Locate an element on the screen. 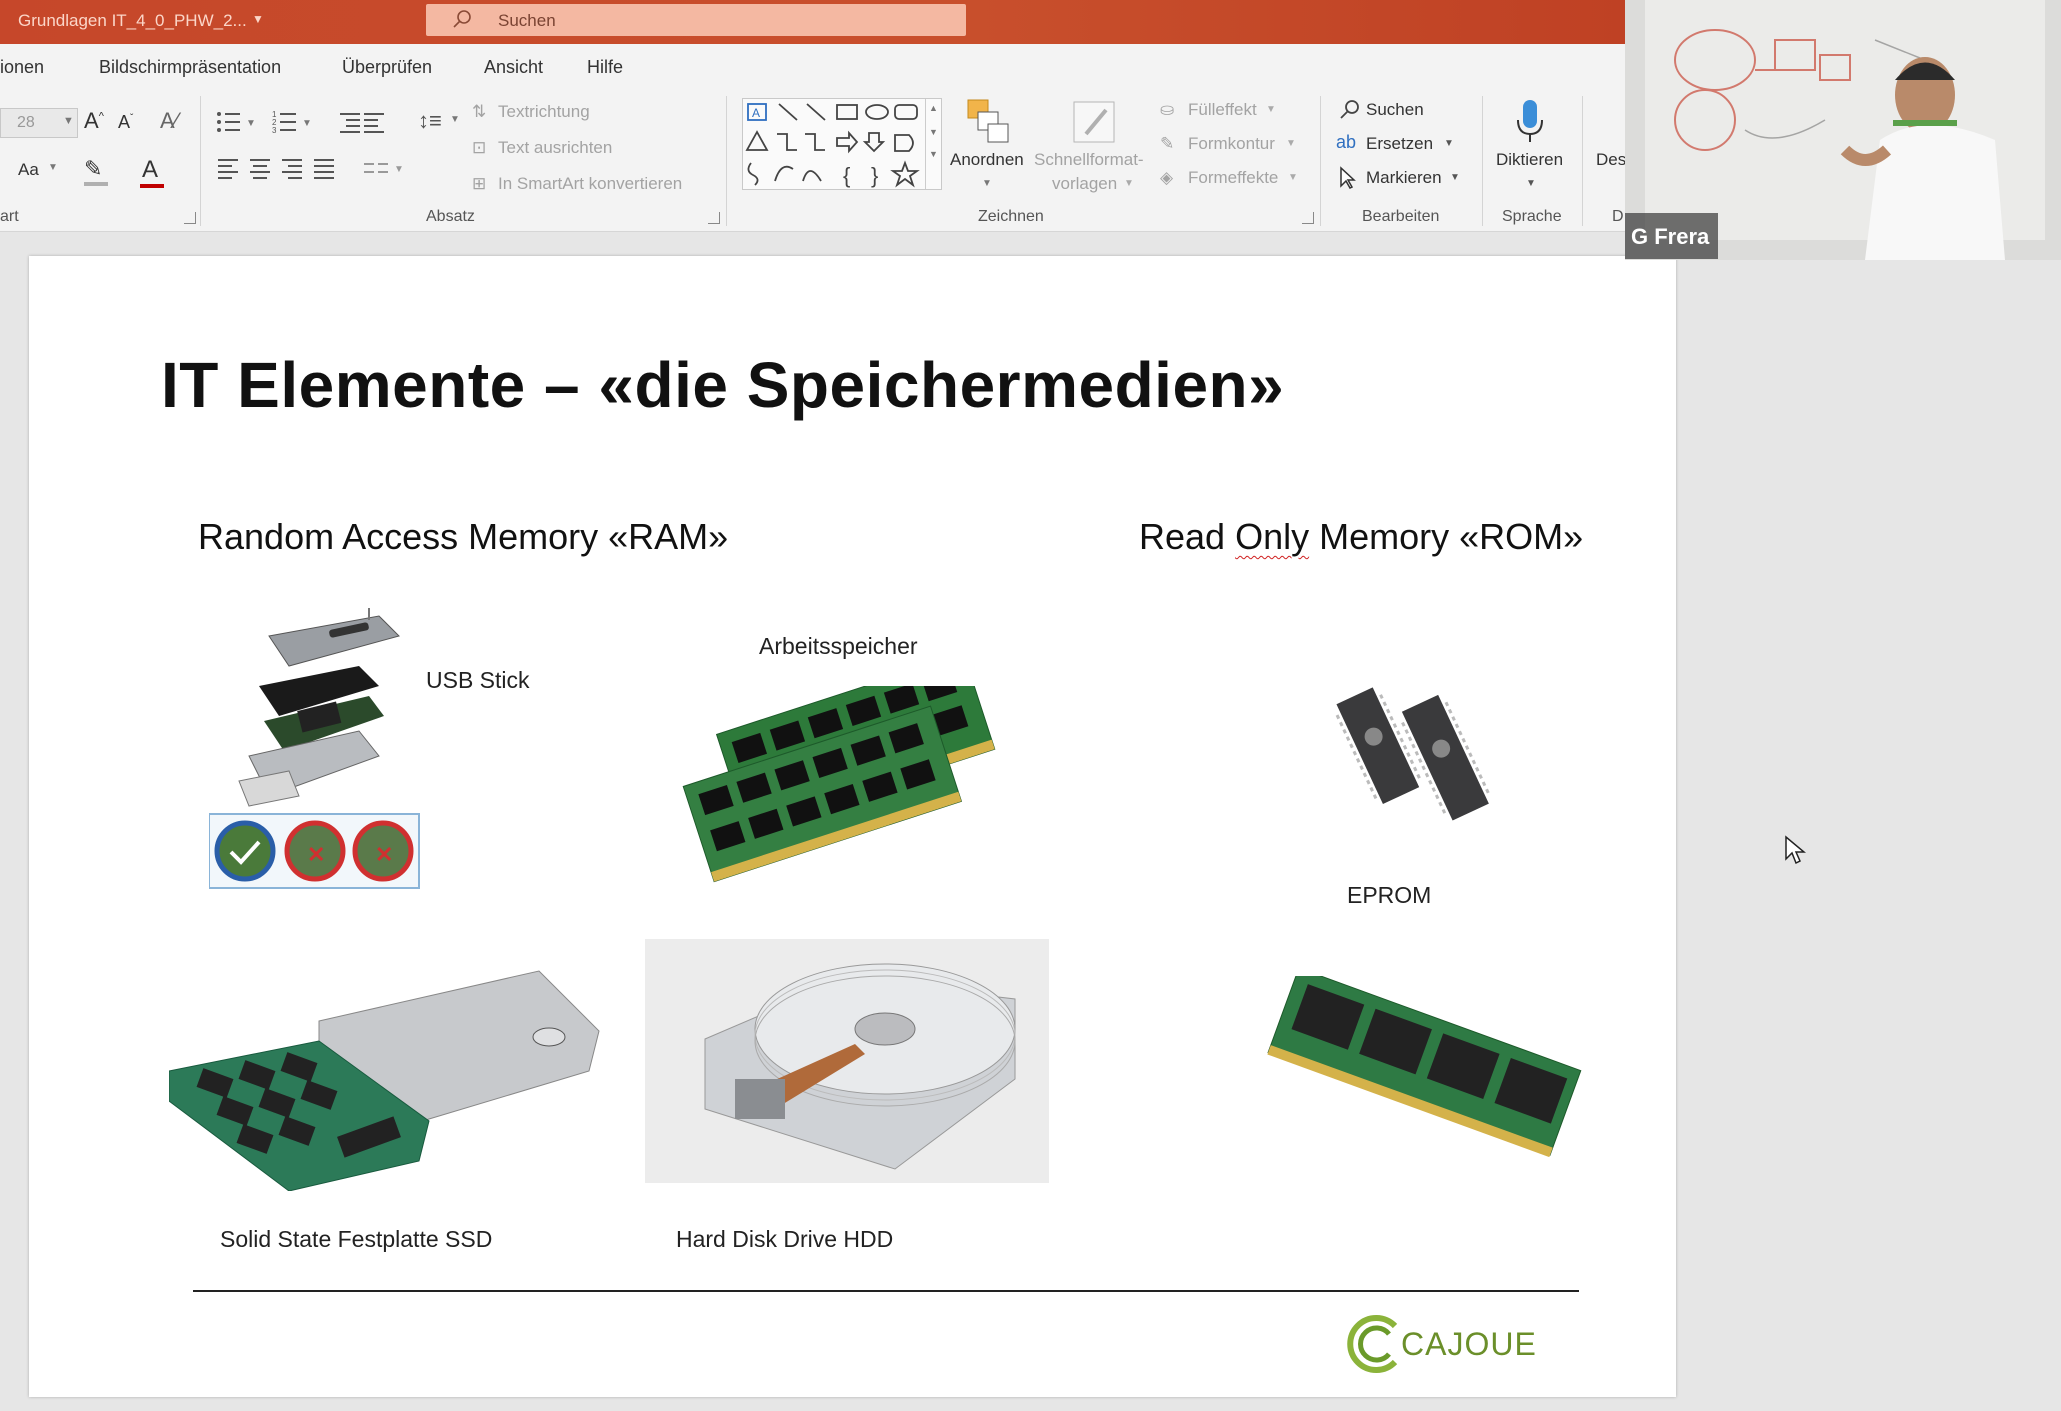  shape-outline-button: Formkontur is located at coordinates (1231, 144).